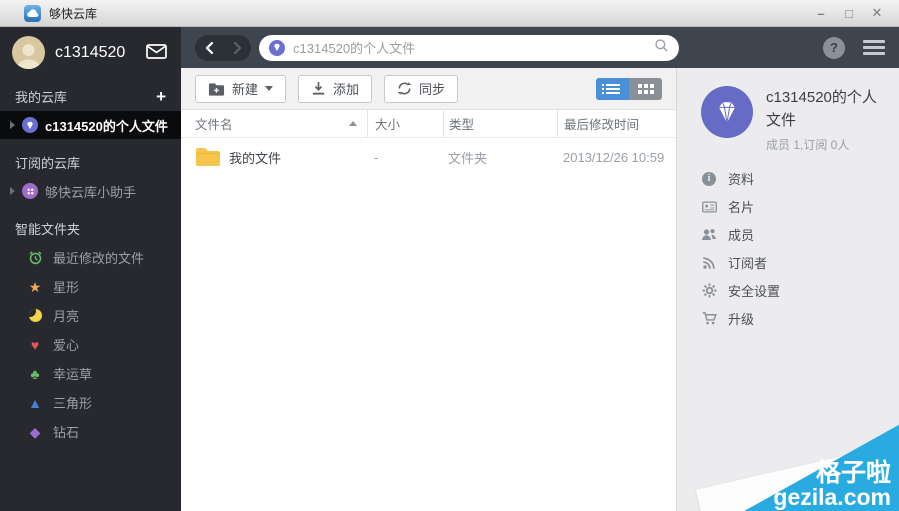  What do you see at coordinates (709, 235) in the screenshot?
I see `members-icon` at bounding box center [709, 235].